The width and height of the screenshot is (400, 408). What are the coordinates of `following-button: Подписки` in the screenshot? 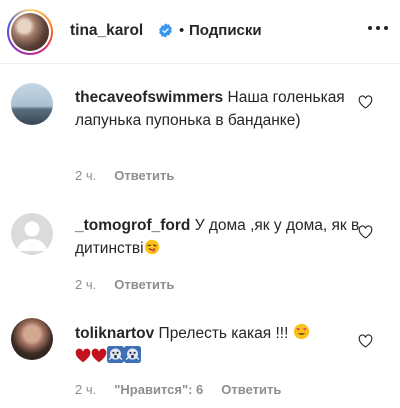 It's located at (225, 30).